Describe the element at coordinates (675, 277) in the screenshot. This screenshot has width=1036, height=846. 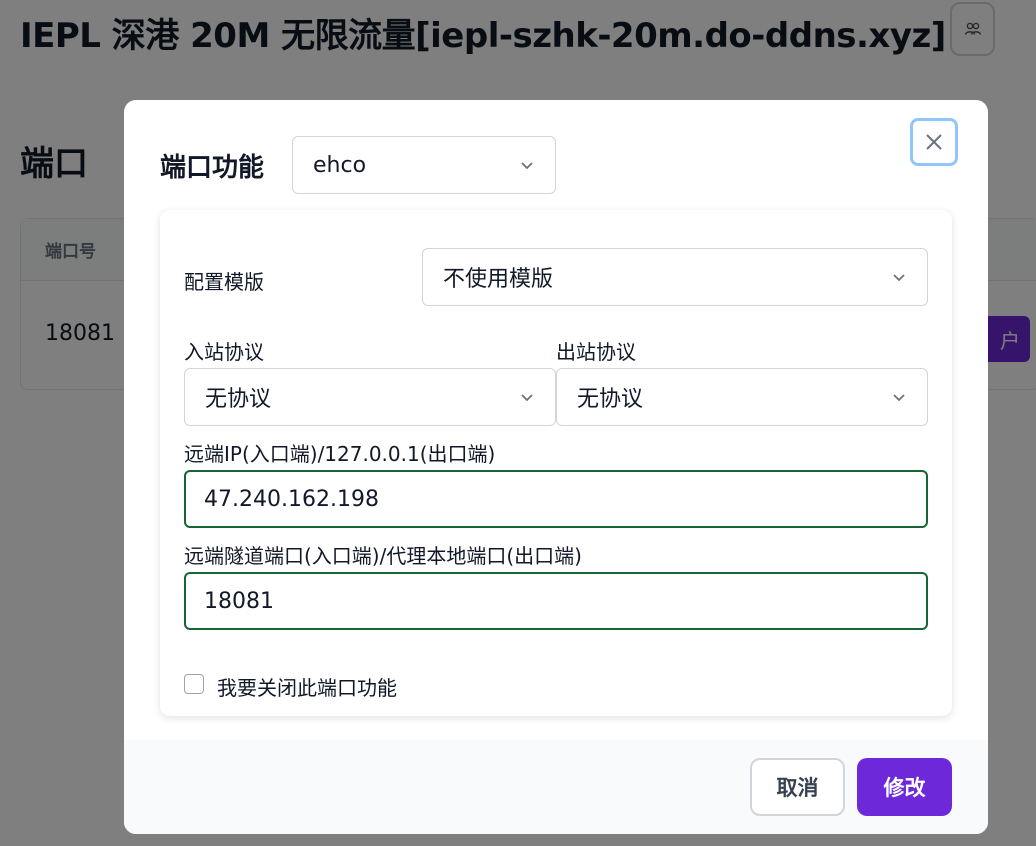
I see `template-select: 不使用模版` at that location.